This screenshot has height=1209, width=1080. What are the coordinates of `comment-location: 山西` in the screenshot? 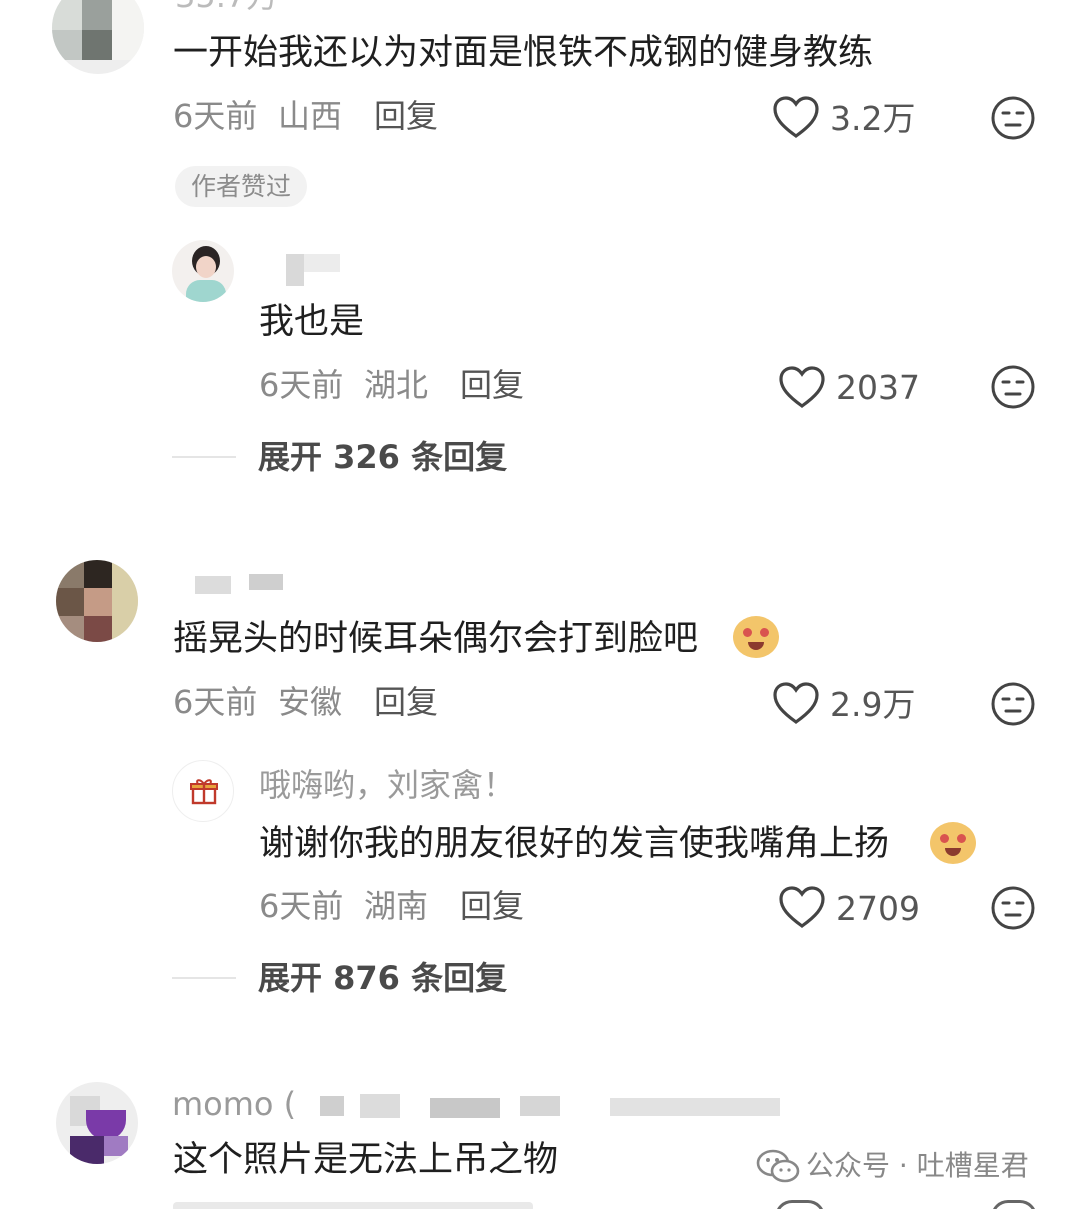 It's located at (310, 116).